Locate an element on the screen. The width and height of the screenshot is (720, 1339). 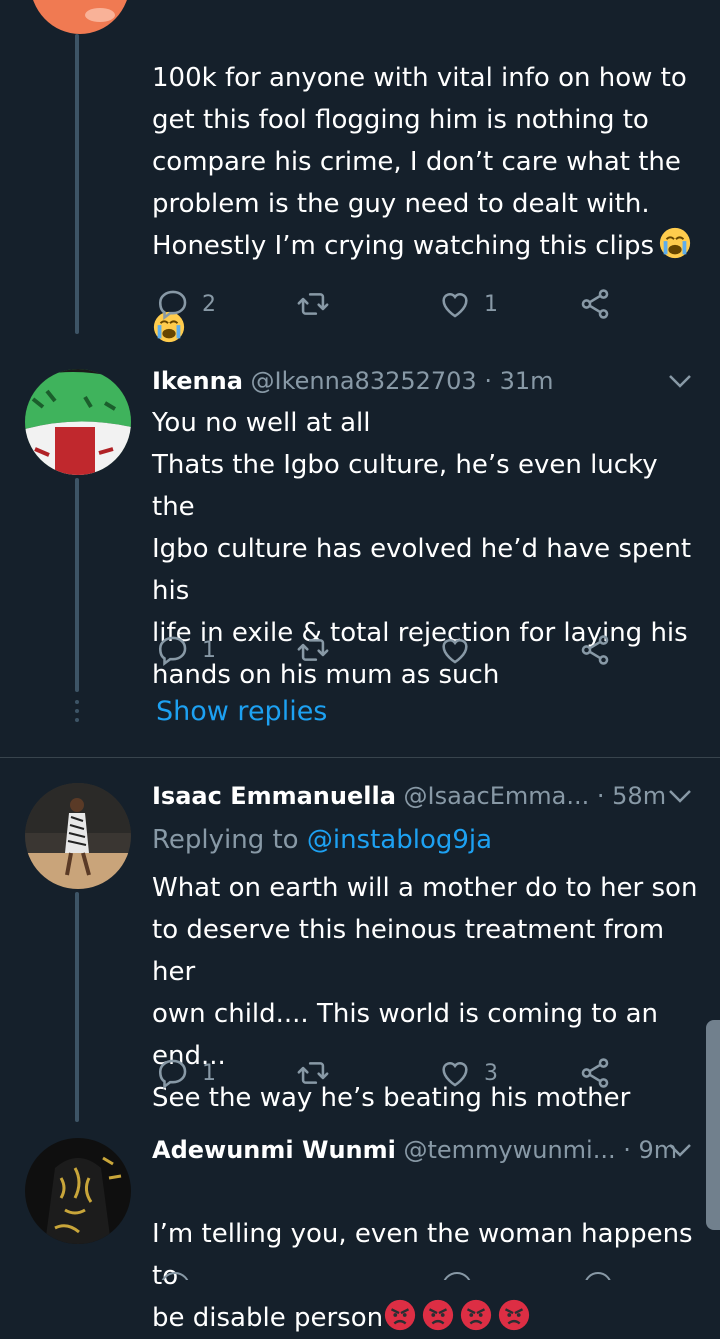
display-name: Adewunmi Wunmi is located at coordinates (274, 1150).